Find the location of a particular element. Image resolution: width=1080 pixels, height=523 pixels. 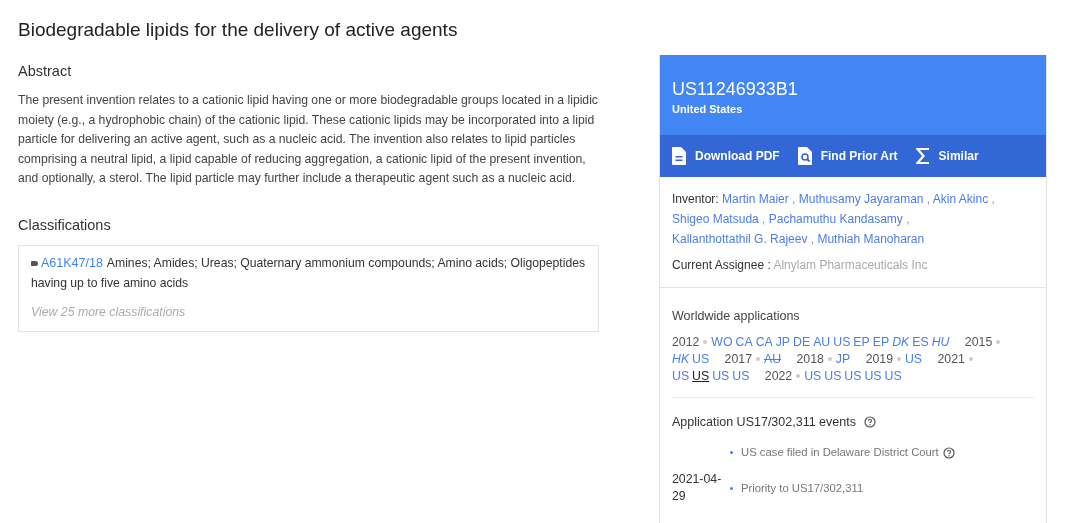

action-button: Find Prior Art is located at coordinates (847, 156).